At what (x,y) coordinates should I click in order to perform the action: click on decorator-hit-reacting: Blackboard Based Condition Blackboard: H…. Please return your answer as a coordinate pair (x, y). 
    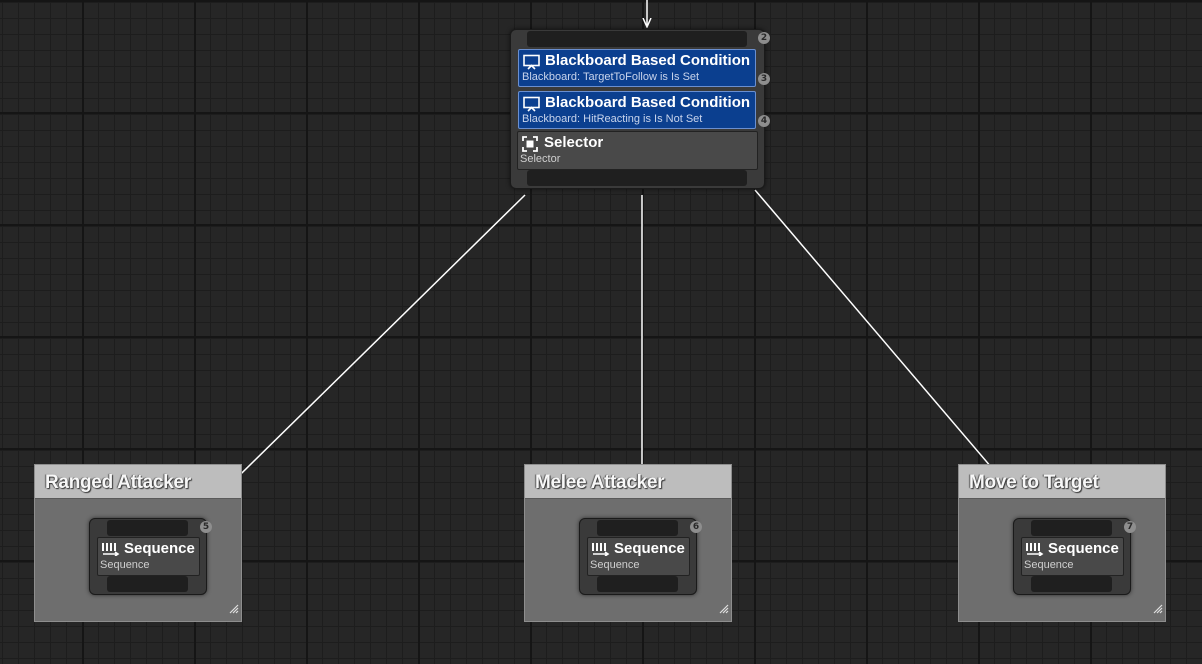
    Looking at the image, I should click on (637, 110).